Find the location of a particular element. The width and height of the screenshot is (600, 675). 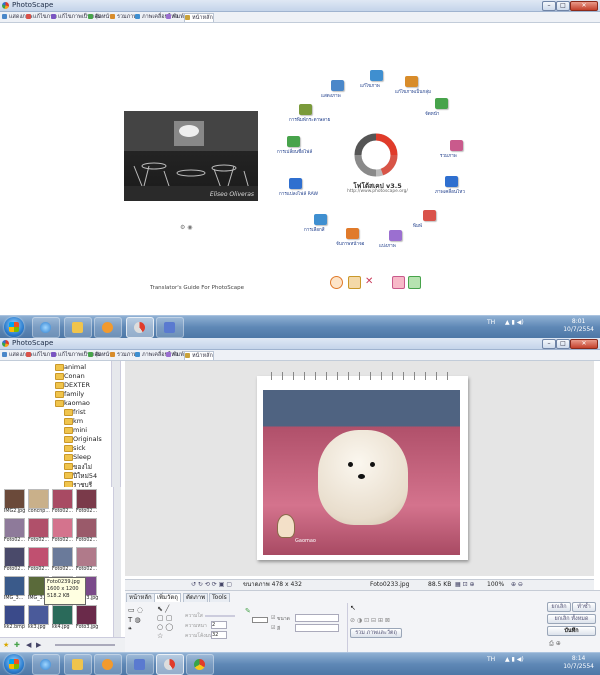

border-select is located at coordinates (317, 618).